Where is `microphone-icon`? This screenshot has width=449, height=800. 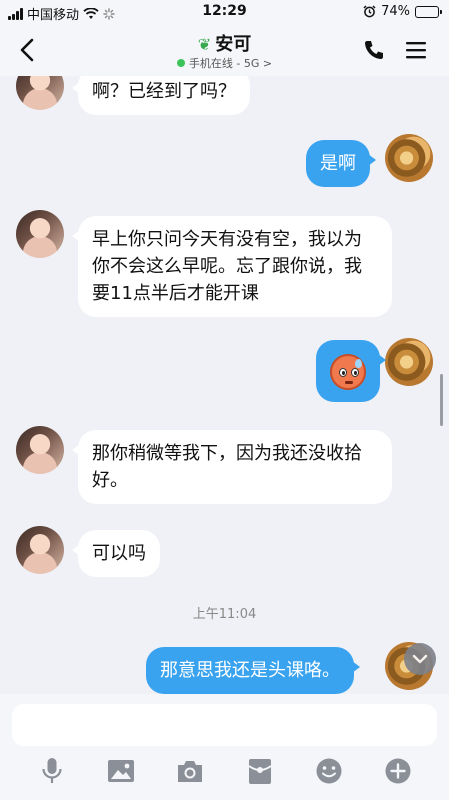 microphone-icon is located at coordinates (52, 771).